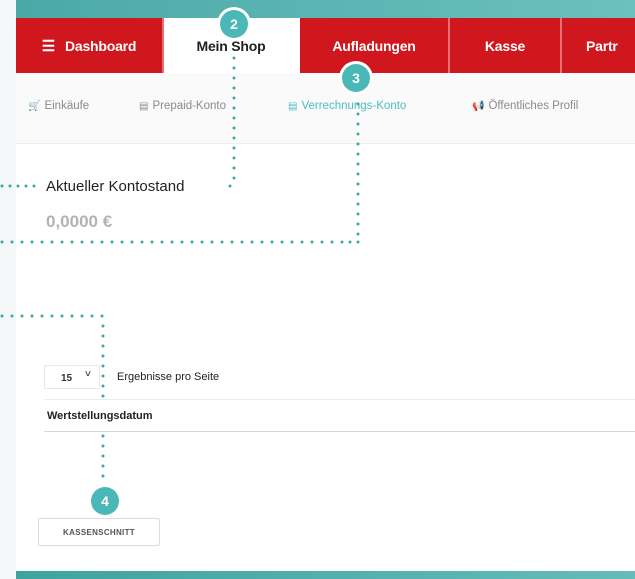 The image size is (635, 579). I want to click on subnav-prepaid: ▤ Prepaid-Konto, so click(182, 106).